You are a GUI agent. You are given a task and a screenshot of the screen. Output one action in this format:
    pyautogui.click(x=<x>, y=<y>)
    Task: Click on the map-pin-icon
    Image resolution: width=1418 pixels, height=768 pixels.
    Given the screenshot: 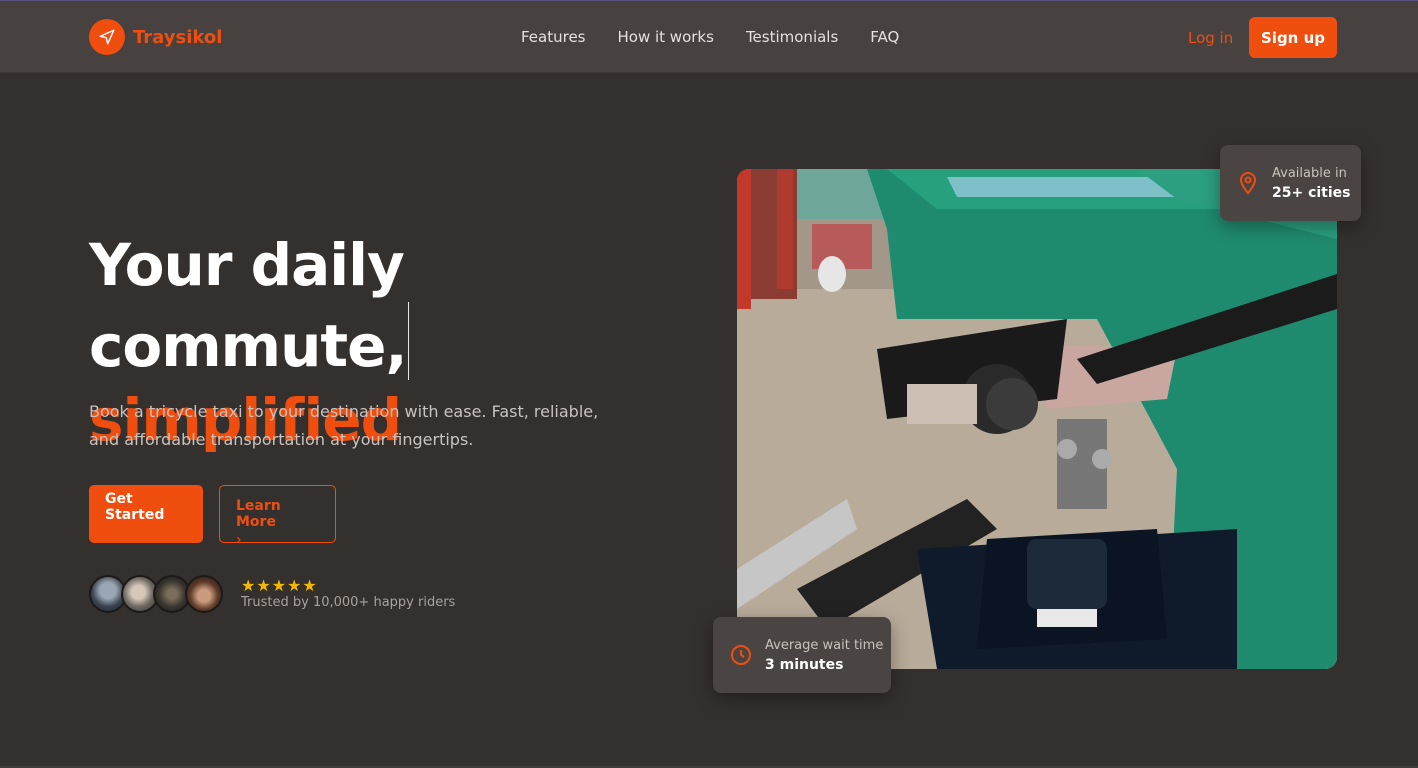 What is the action you would take?
    pyautogui.click(x=1248, y=183)
    